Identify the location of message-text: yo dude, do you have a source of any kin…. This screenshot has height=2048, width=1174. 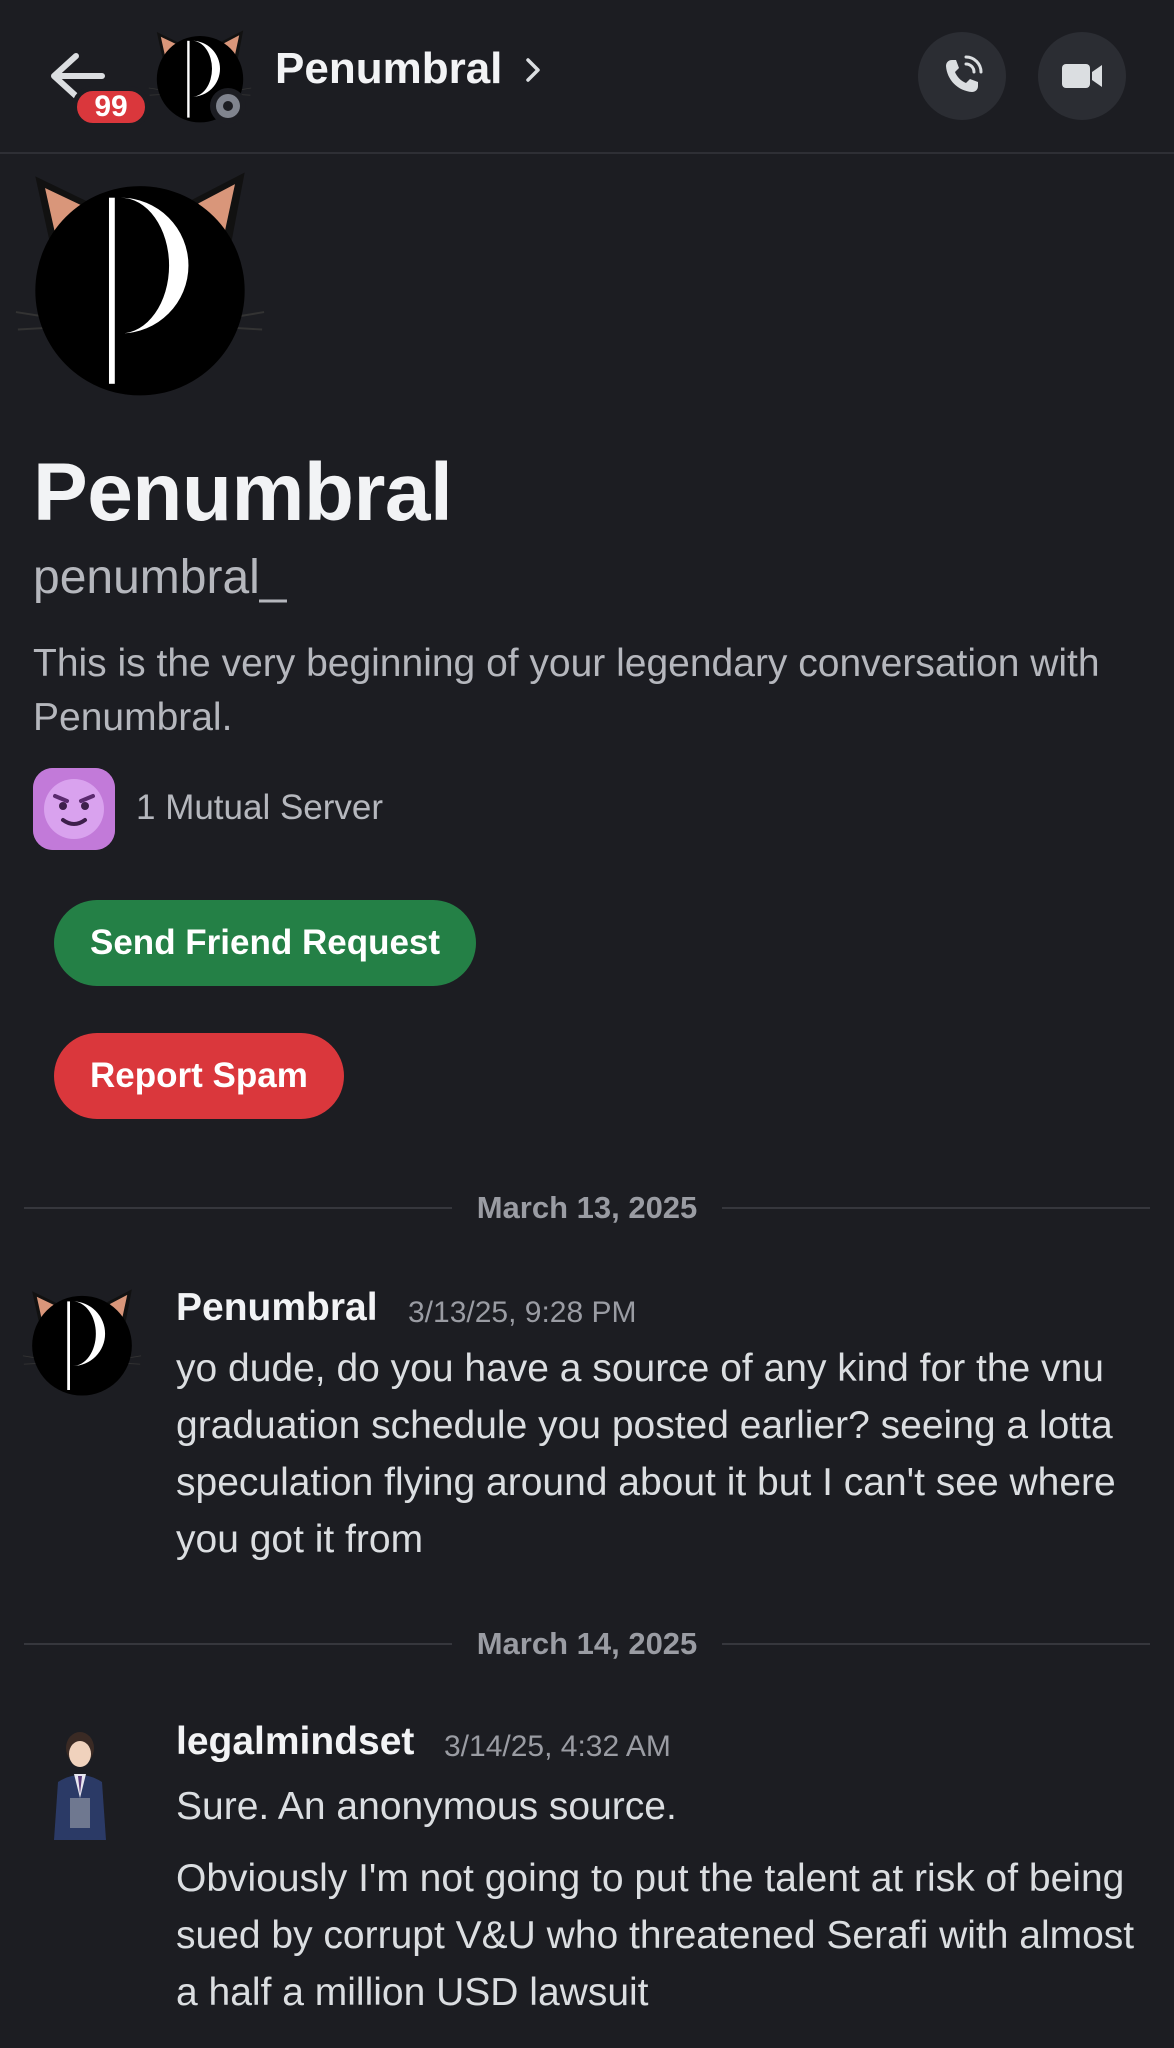
(646, 1454).